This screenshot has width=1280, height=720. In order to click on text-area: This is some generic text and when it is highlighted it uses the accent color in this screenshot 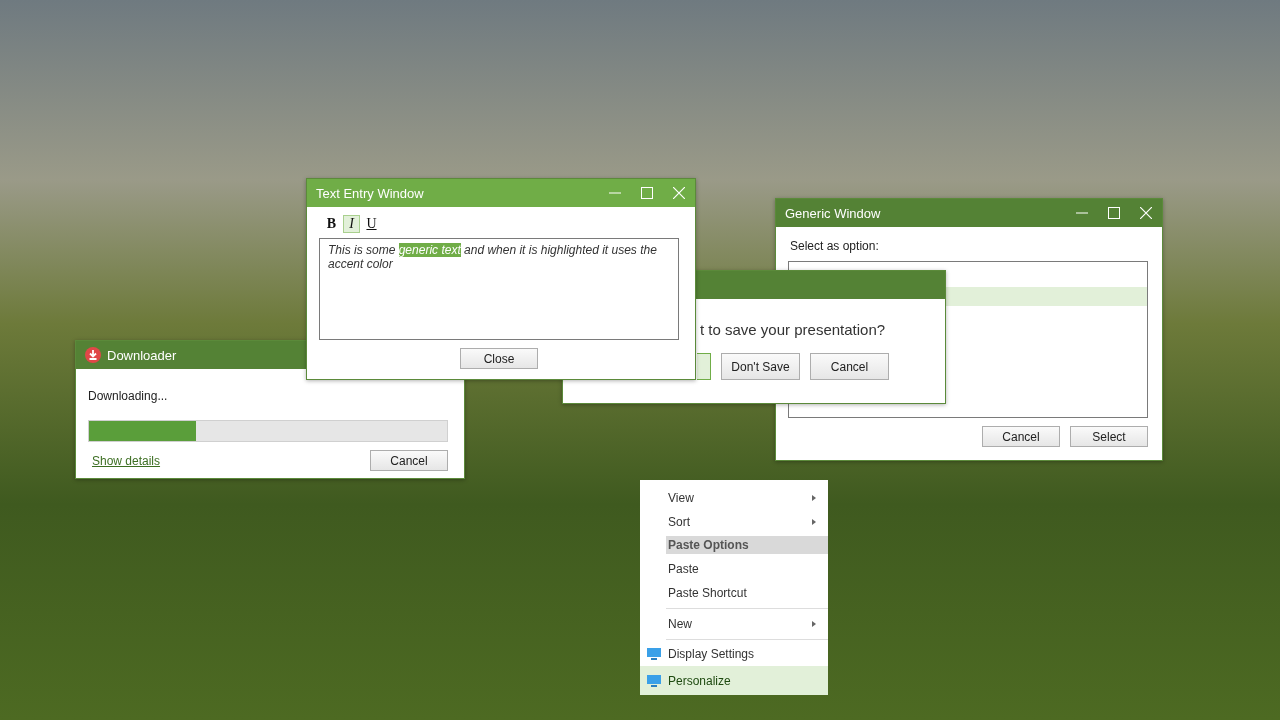, I will do `click(499, 289)`.